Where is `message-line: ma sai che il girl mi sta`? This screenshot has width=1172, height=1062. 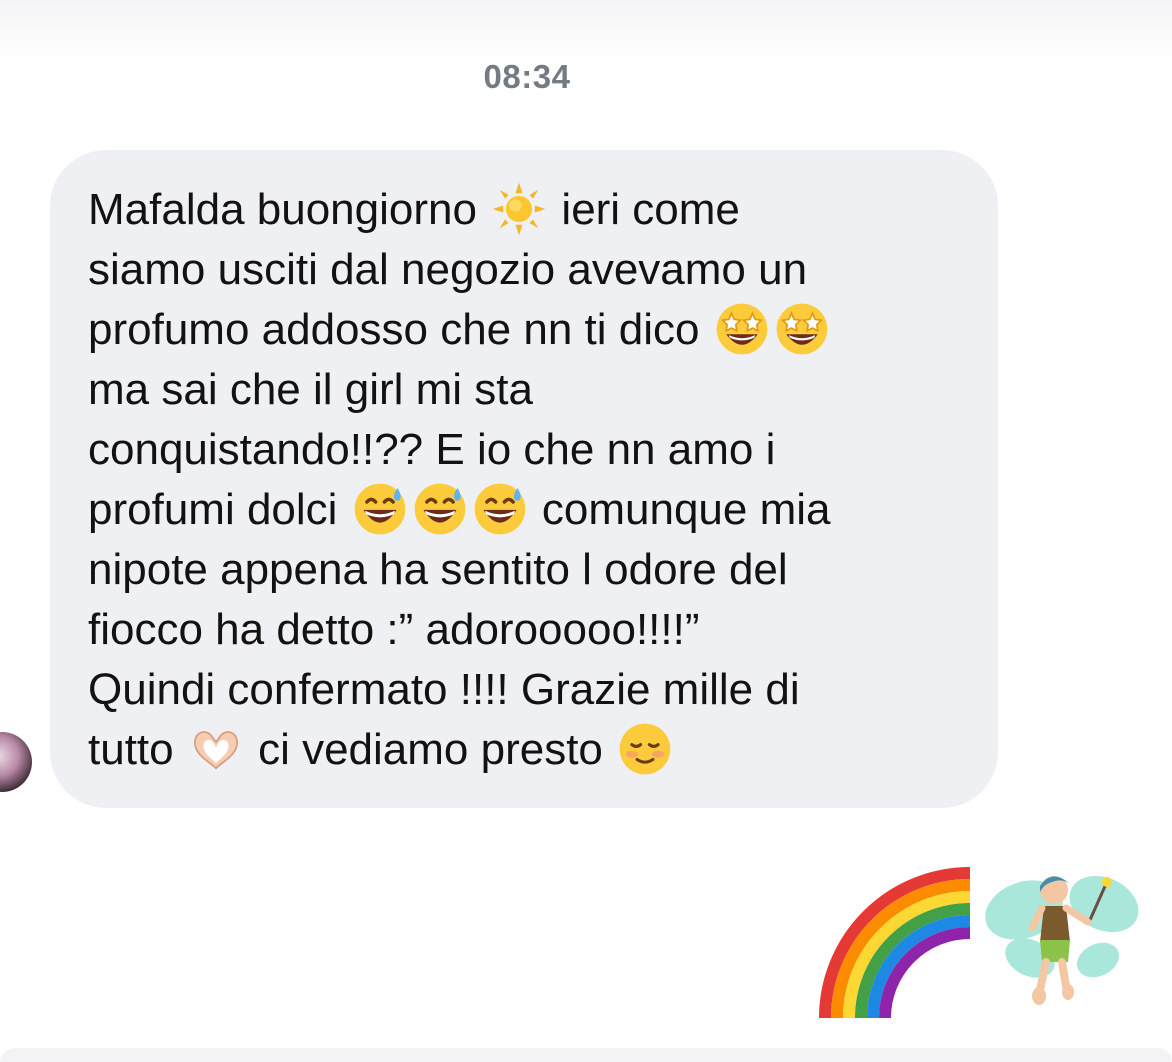
message-line: ma sai che il girl mi sta is located at coordinates (311, 389).